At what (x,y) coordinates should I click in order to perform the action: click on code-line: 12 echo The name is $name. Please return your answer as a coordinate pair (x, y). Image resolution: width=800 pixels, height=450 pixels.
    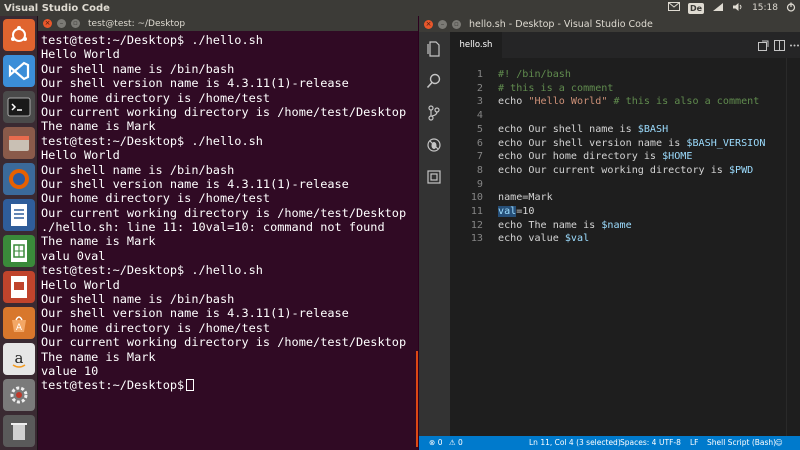
    Looking at the image, I should click on (625, 226).